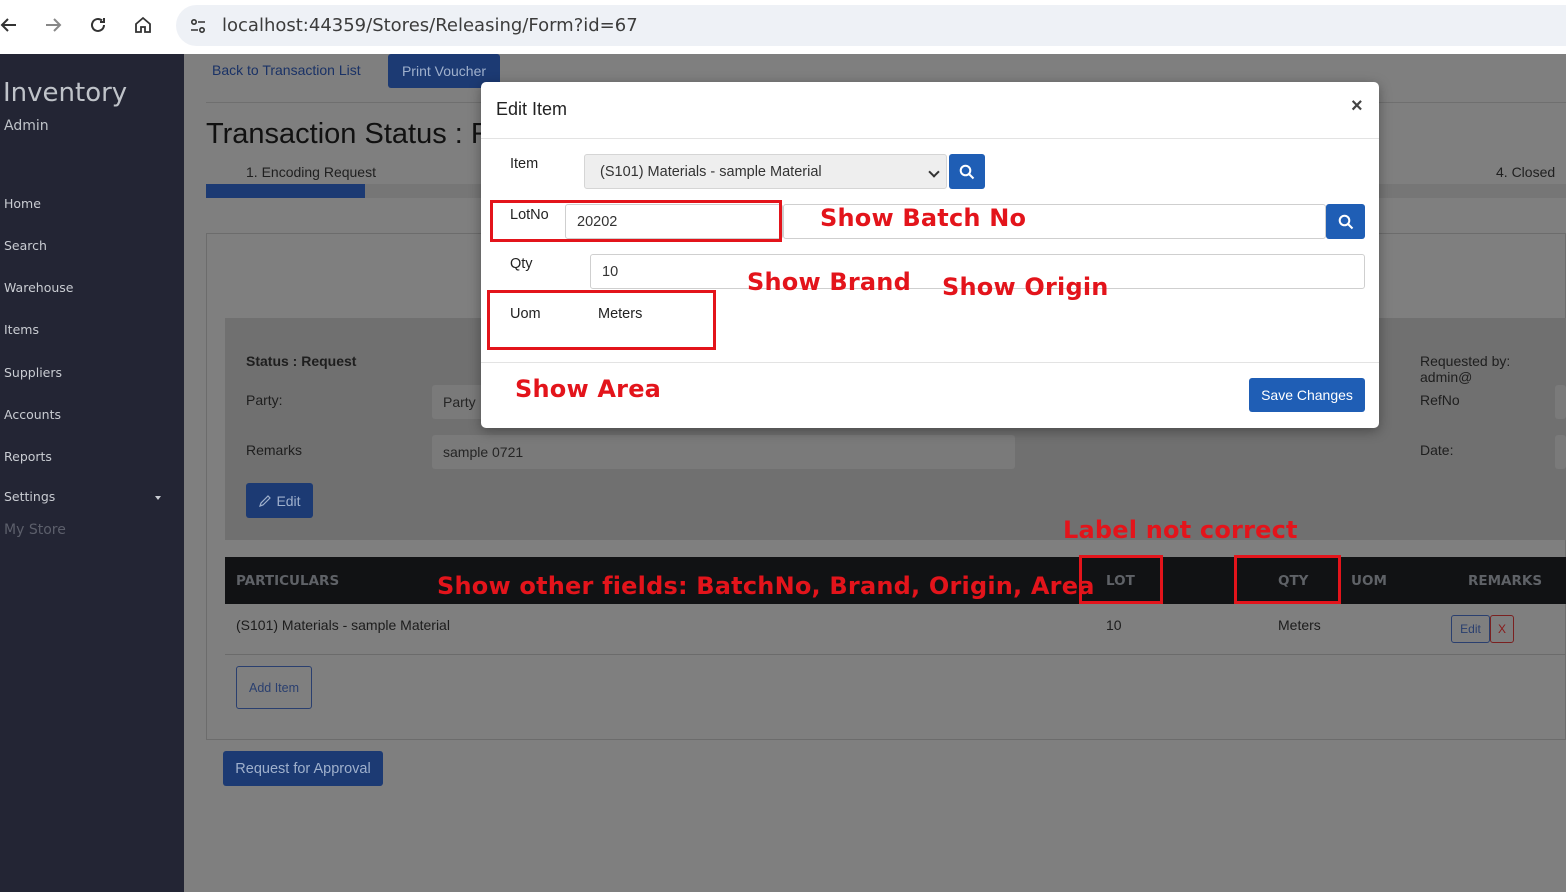 The height and width of the screenshot is (892, 1566). I want to click on date-label: Date:, so click(1437, 450).